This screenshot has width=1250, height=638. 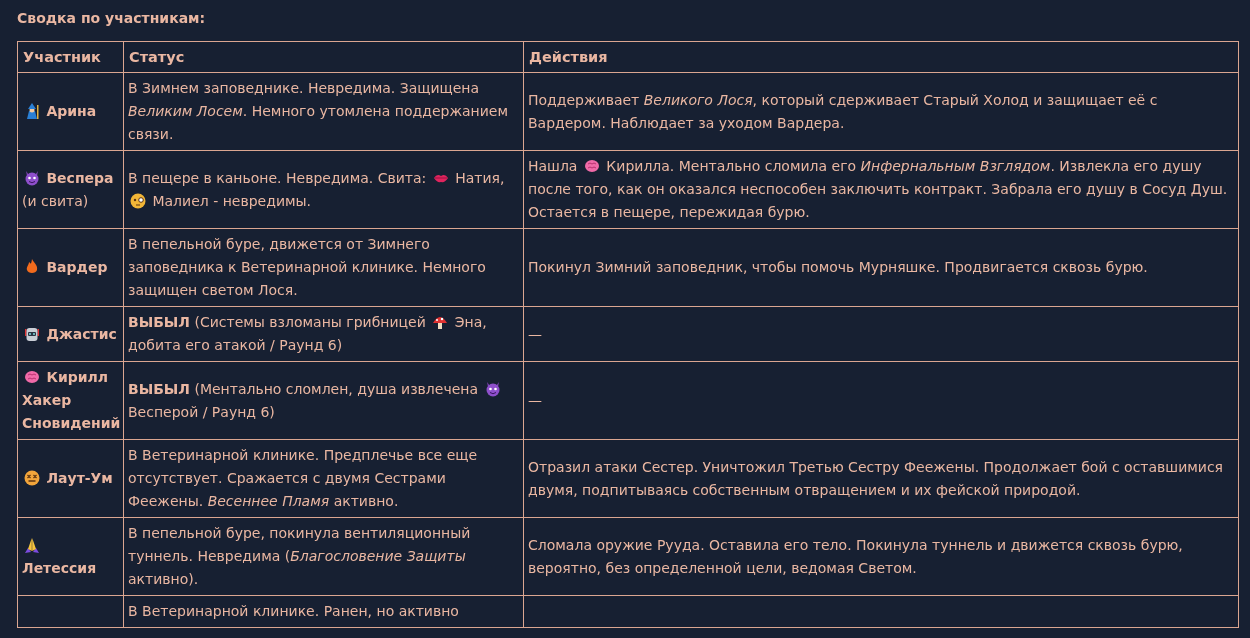 What do you see at coordinates (77, 377) in the screenshot?
I see `participant-name: Кирилл` at bounding box center [77, 377].